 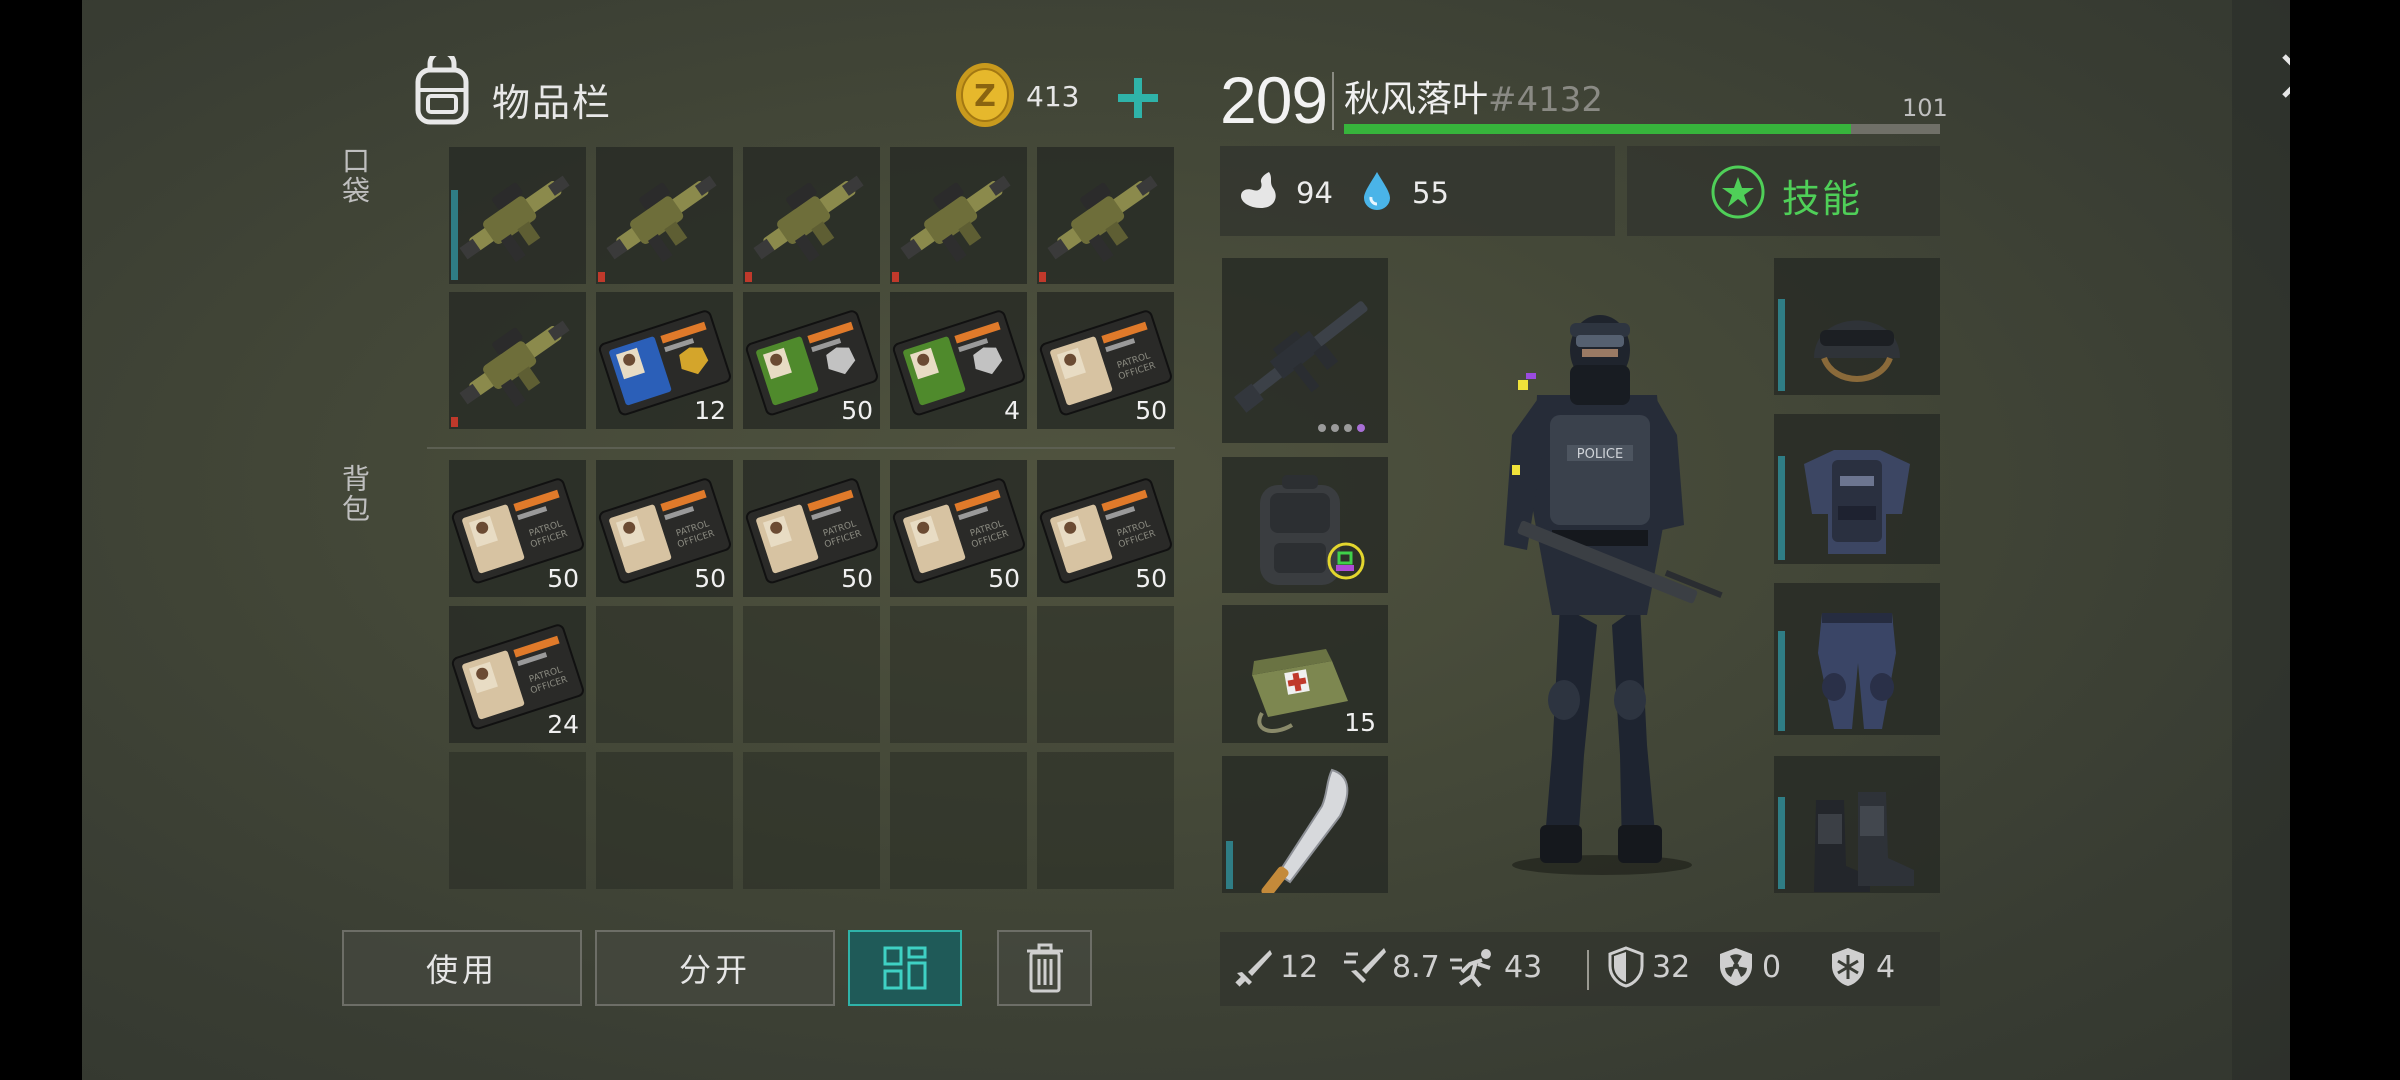 I want to click on add-coins-button, so click(x=1138, y=98).